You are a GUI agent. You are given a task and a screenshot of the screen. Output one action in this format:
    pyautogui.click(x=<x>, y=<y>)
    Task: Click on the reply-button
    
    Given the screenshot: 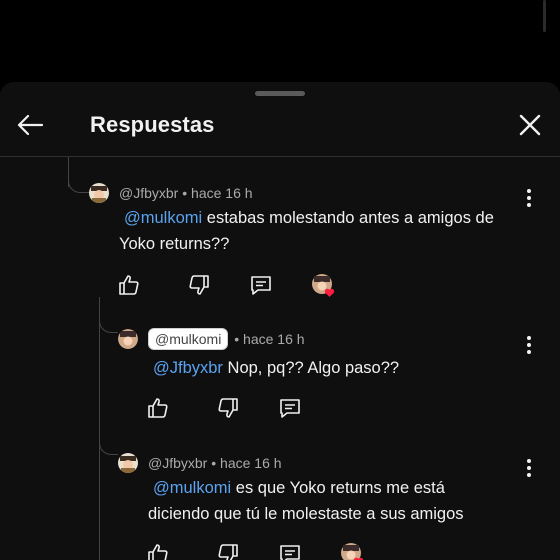 What is the action you would take?
    pyautogui.click(x=290, y=551)
    